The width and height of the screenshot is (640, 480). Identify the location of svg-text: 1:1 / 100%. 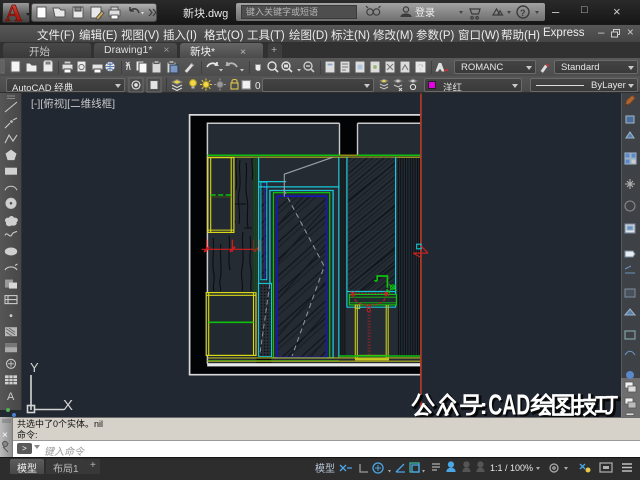
(511, 468).